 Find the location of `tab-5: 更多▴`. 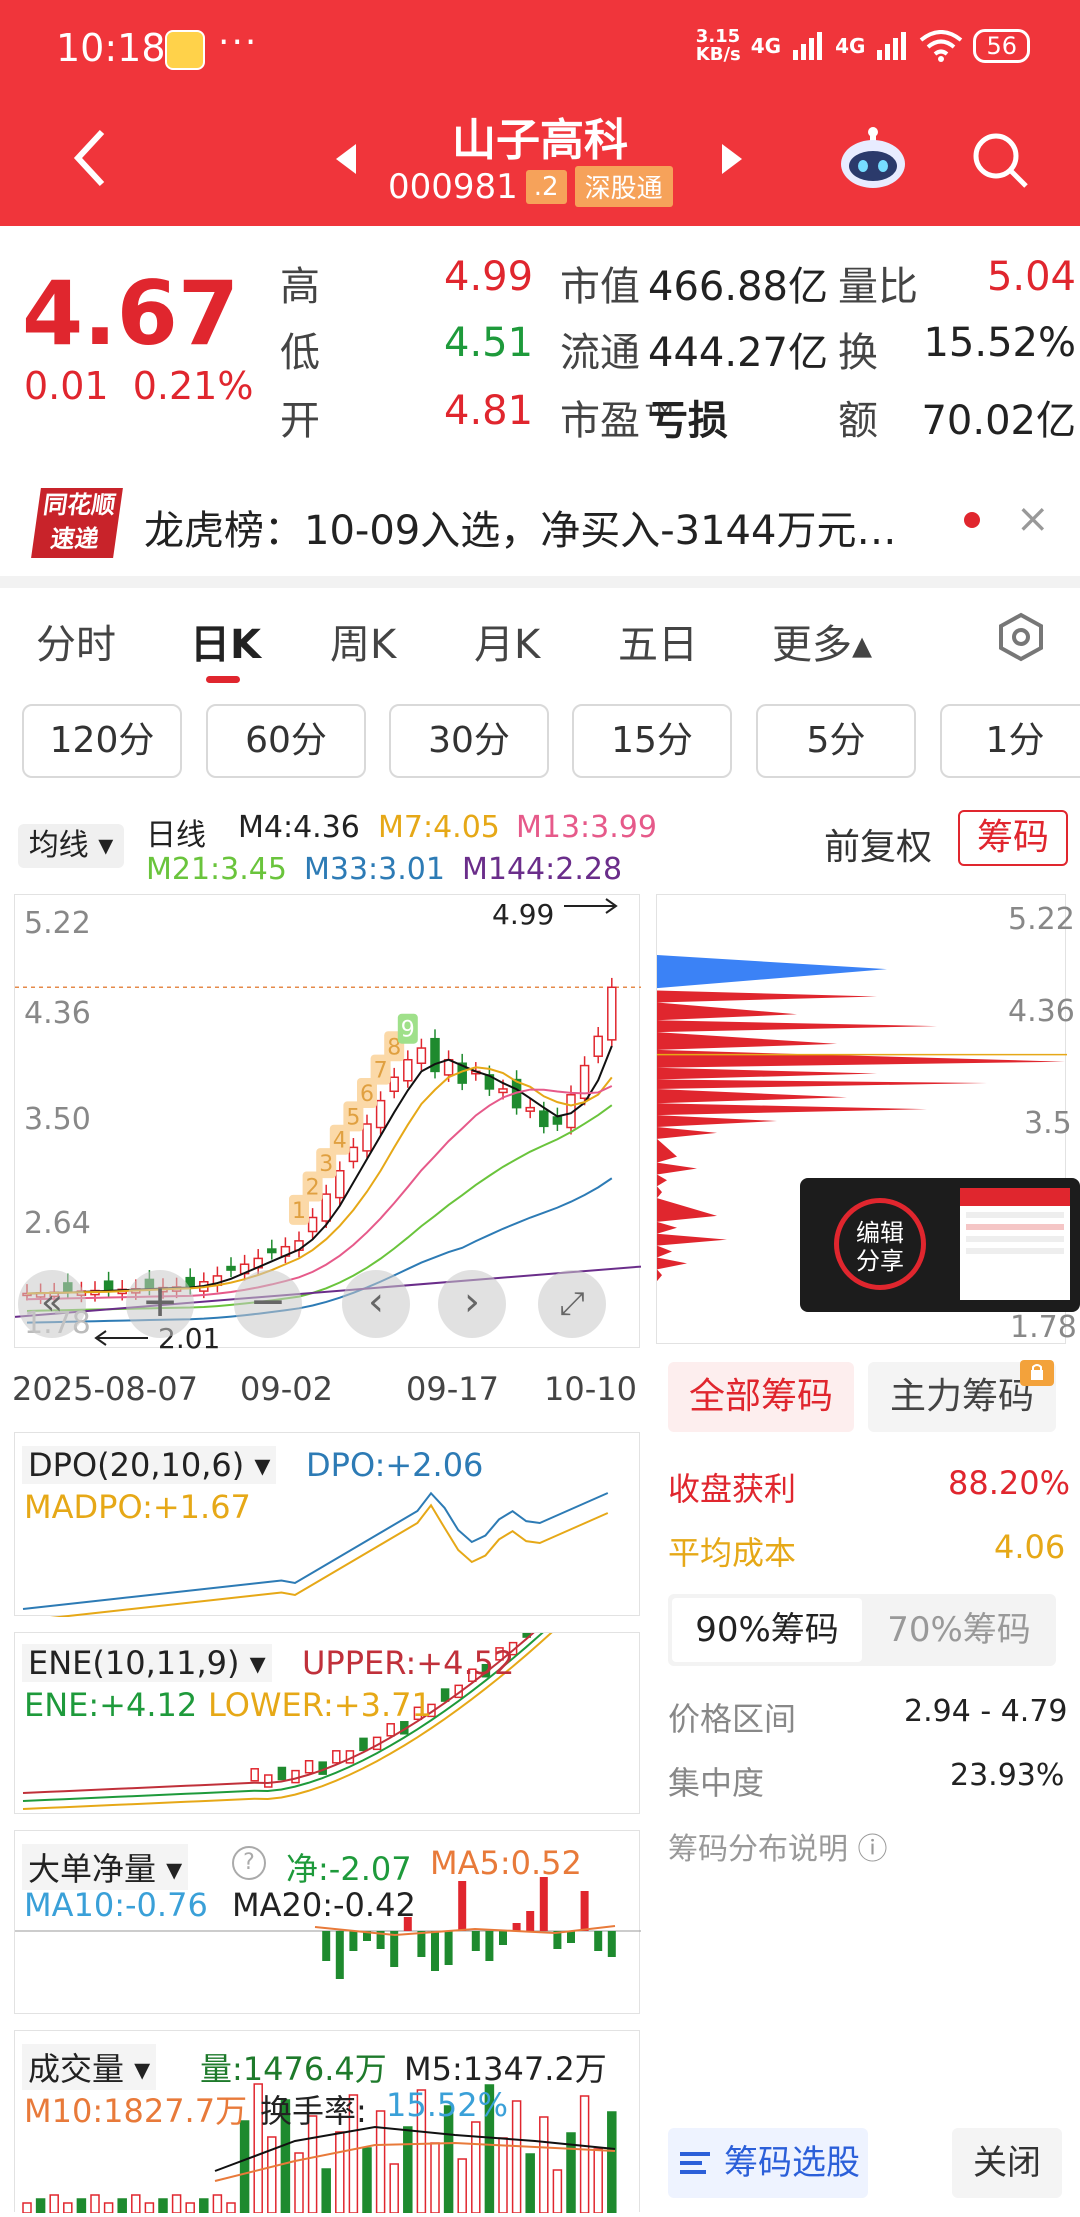

tab-5: 更多▴ is located at coordinates (822, 641).